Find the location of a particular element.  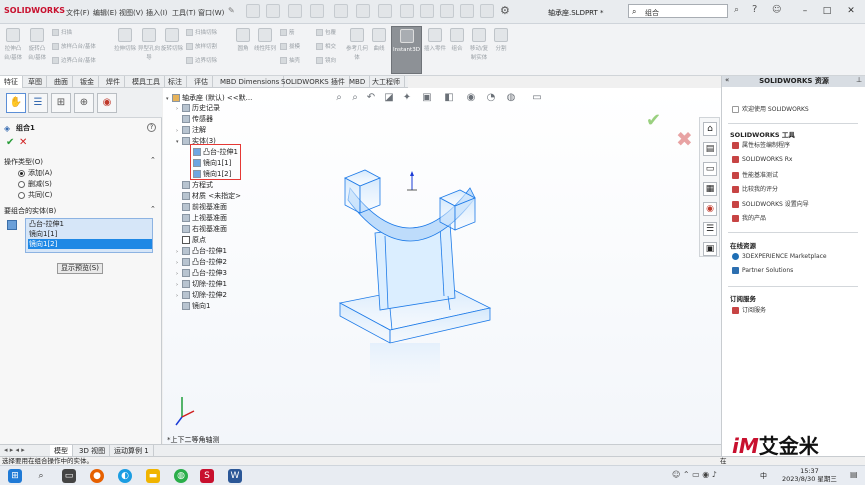

move-copy-body-button: 移动/复制实体 is located at coordinates (479, 50).